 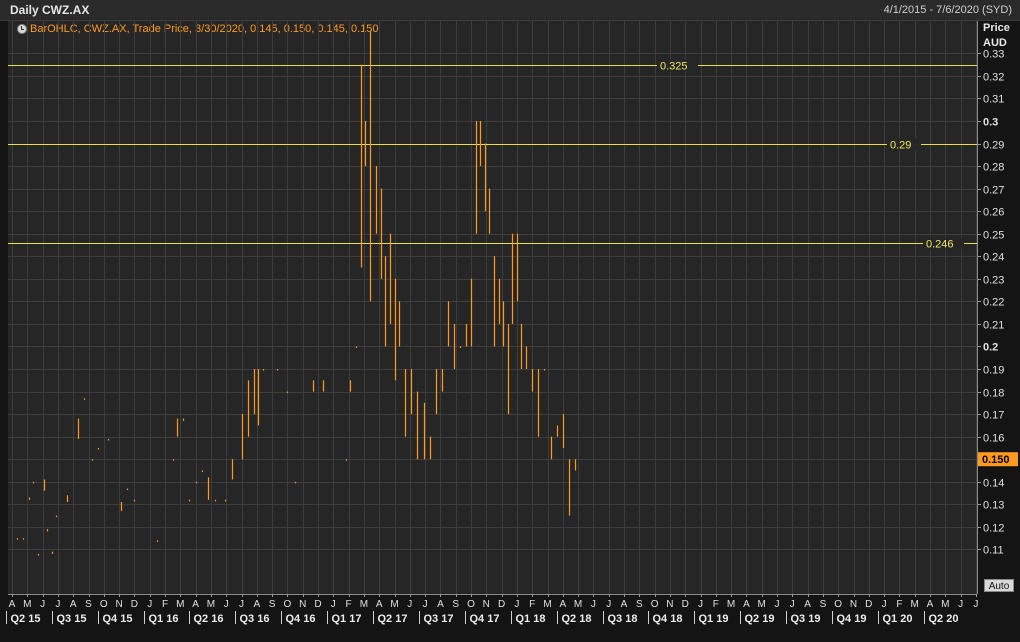 What do you see at coordinates (714, 619) in the screenshot?
I see `x-quarter-label: Q1 19` at bounding box center [714, 619].